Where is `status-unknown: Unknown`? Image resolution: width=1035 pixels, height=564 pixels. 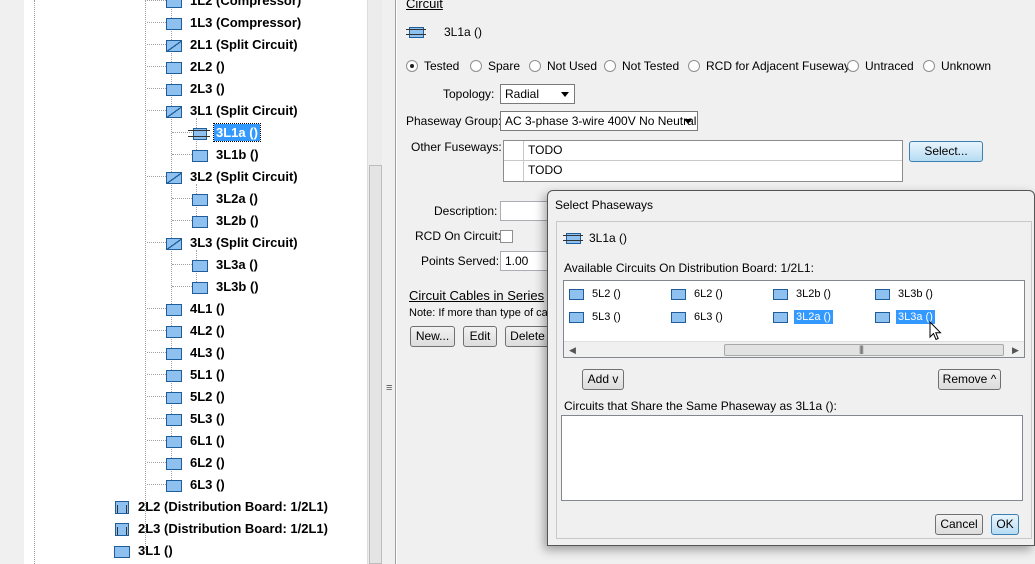 status-unknown: Unknown is located at coordinates (957, 66).